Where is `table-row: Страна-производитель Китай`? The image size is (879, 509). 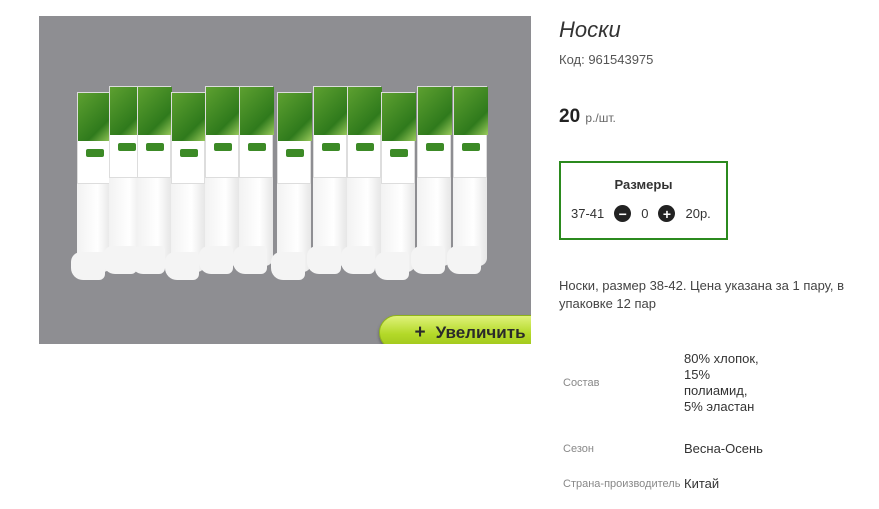 table-row: Страна-производитель Китай is located at coordinates (661, 484).